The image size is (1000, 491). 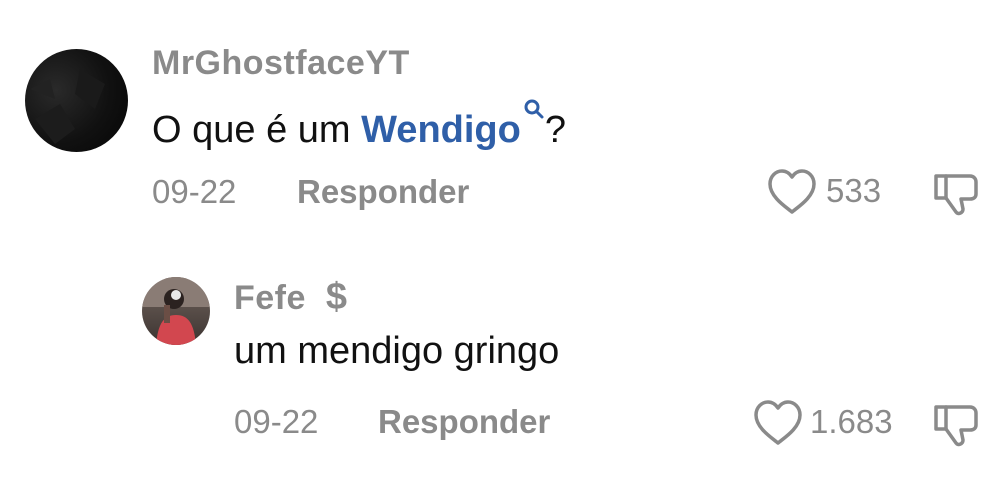 I want to click on reply-username: Fefe $, so click(x=291, y=297).